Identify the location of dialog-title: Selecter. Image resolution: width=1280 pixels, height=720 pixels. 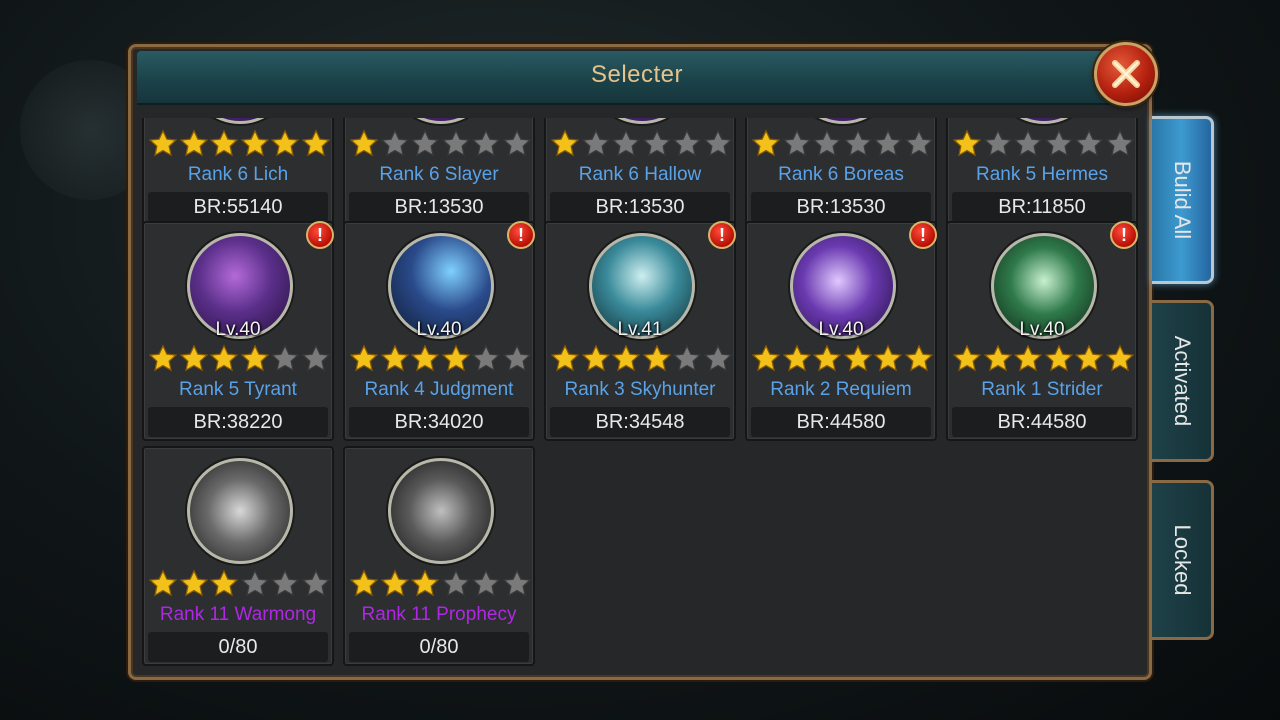
(637, 74).